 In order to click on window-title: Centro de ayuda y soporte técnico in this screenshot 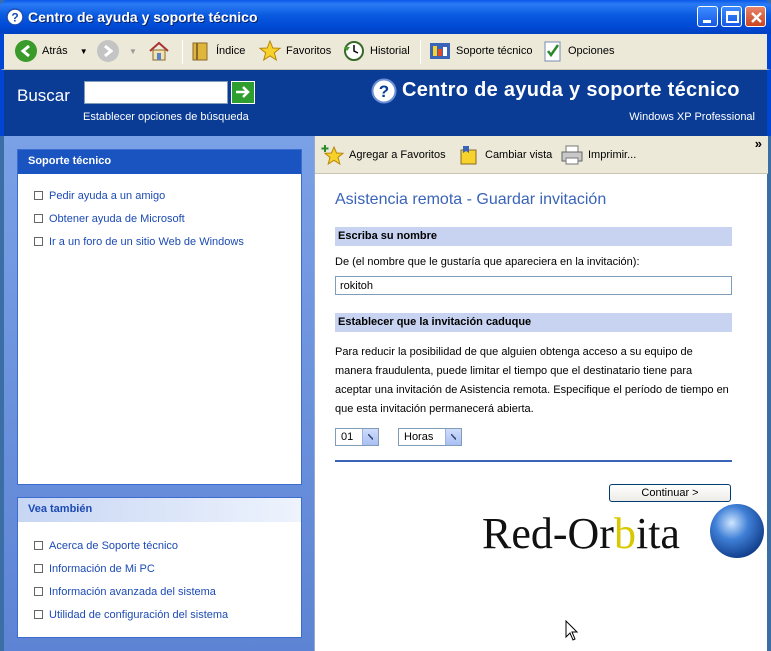, I will do `click(143, 17)`.